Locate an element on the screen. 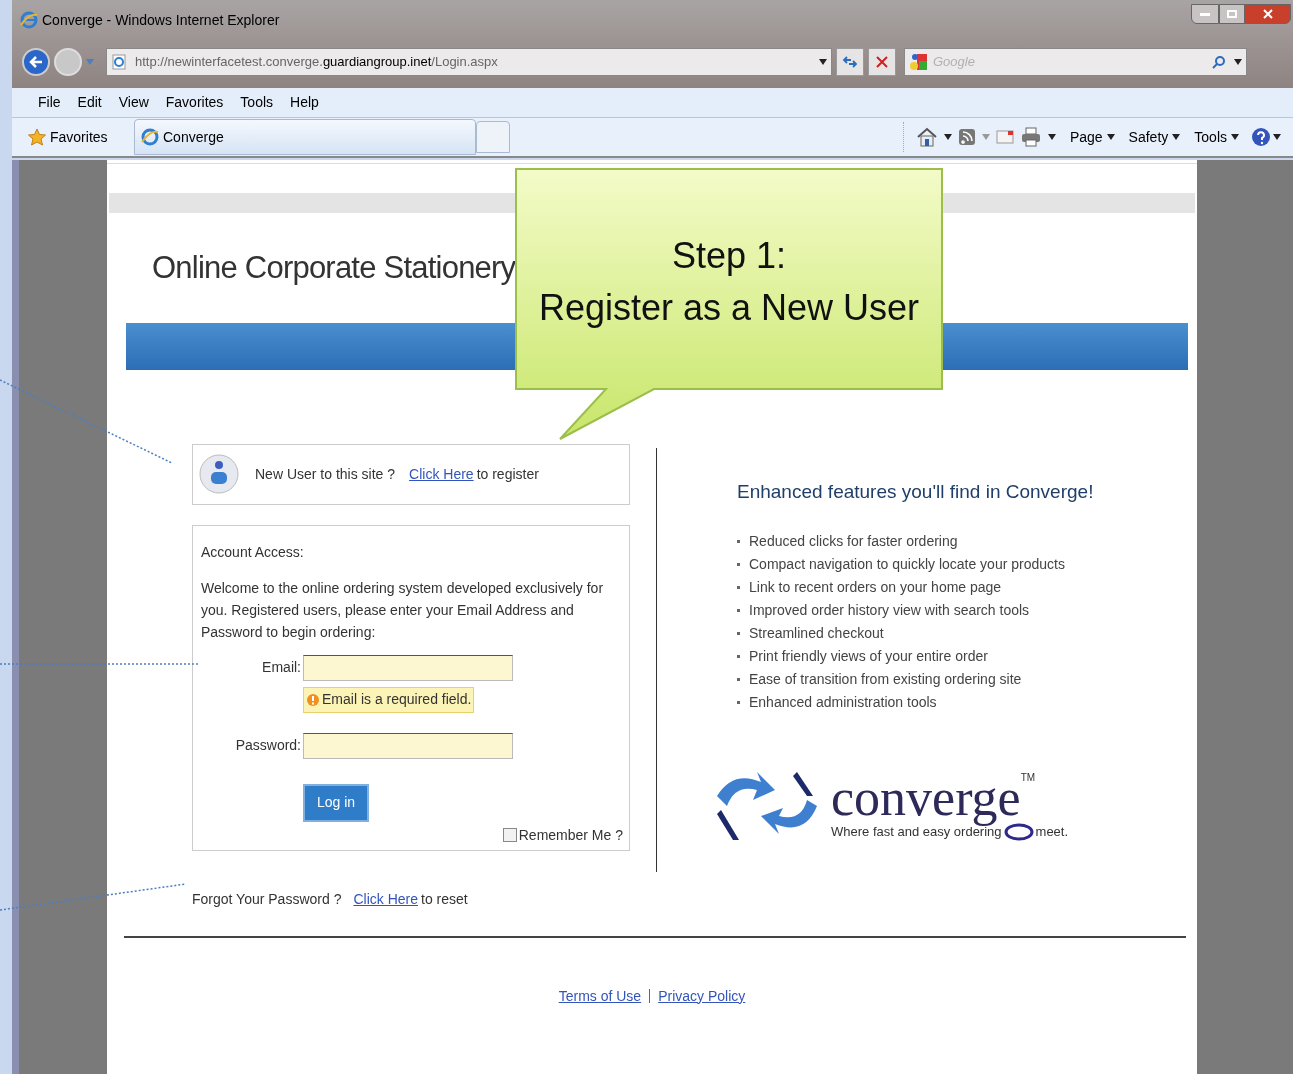 This screenshot has width=1293, height=1074. google-logo-icon is located at coordinates (919, 62).